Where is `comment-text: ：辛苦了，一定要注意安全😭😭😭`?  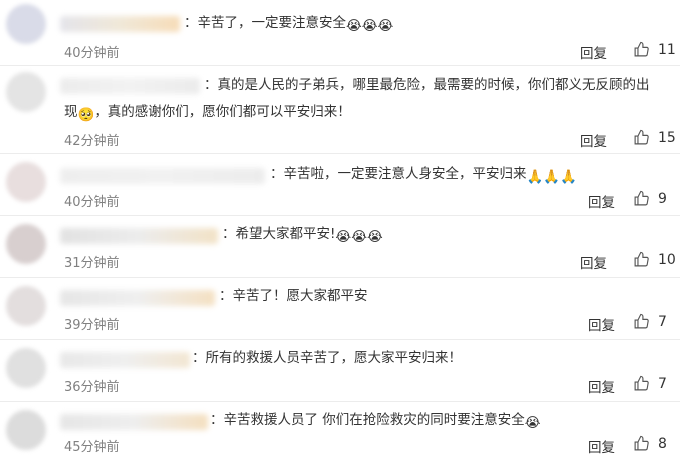
comment-text: ：辛苦了，一定要注意安全😭😭😭 is located at coordinates (288, 25).